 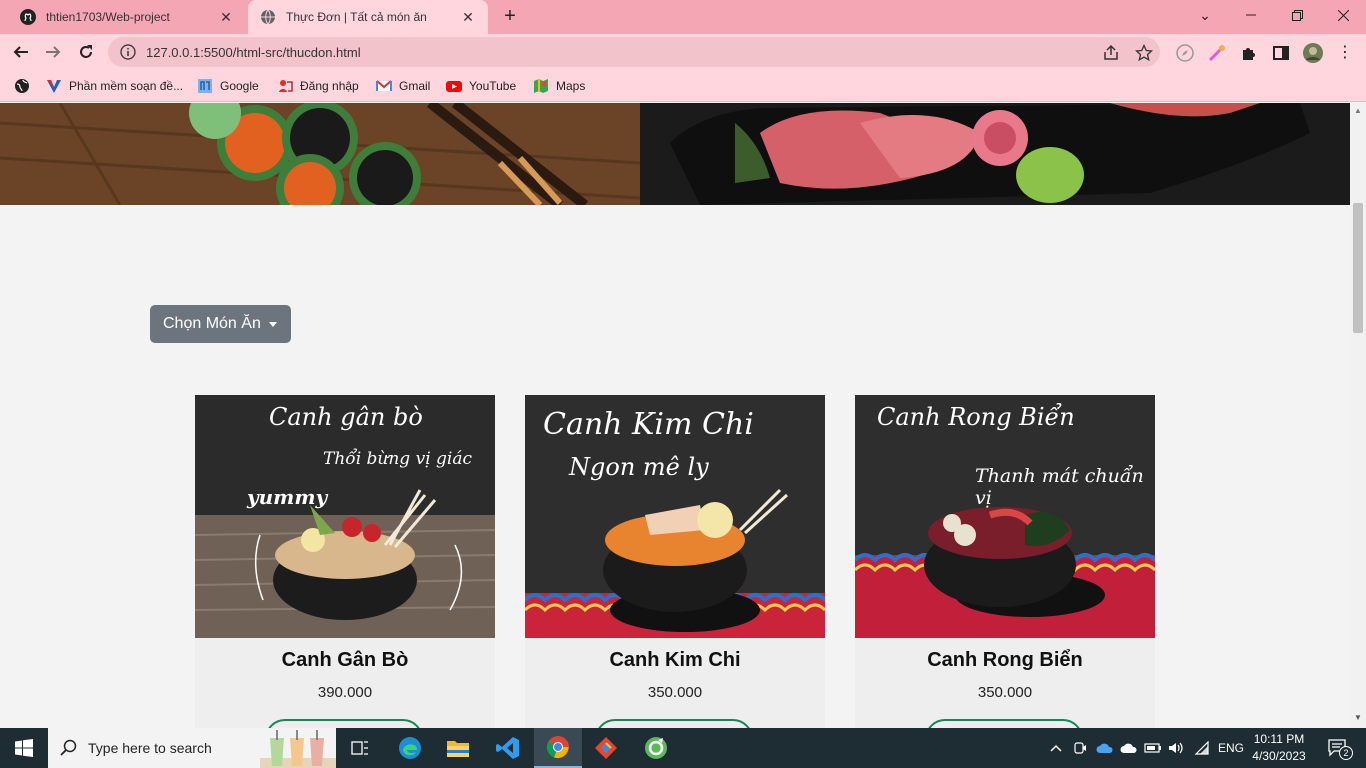 What do you see at coordinates (360, 748) in the screenshot?
I see `task-view-button` at bounding box center [360, 748].